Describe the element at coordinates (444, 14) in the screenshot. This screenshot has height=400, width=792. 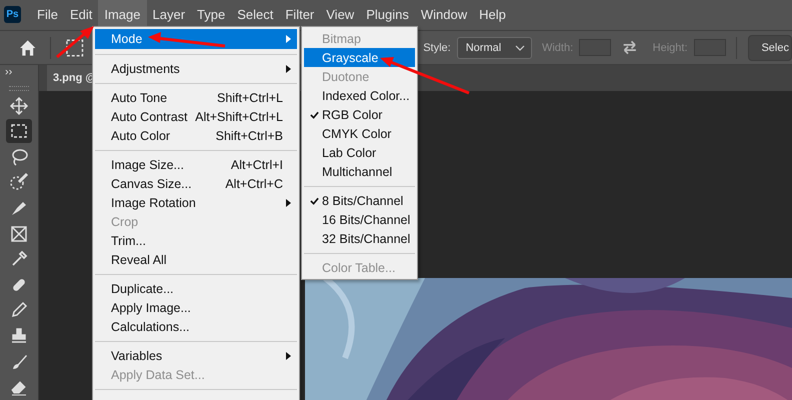
I see `menu-item: Window` at that location.